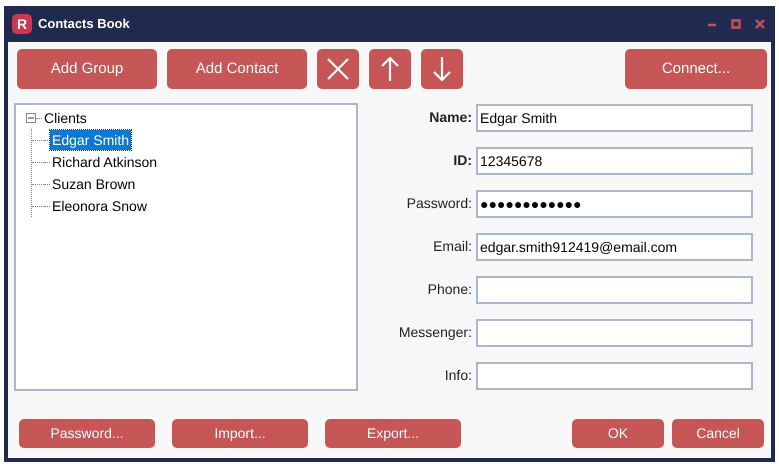  I want to click on footer-button: OK, so click(618, 433).